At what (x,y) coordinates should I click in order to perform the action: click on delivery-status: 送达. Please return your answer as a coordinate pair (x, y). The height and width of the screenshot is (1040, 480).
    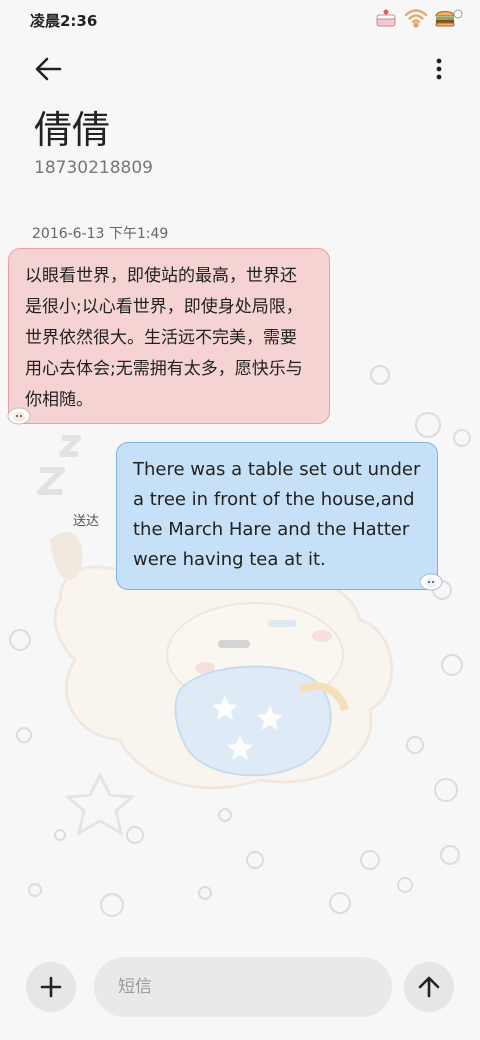
    Looking at the image, I should click on (86, 521).